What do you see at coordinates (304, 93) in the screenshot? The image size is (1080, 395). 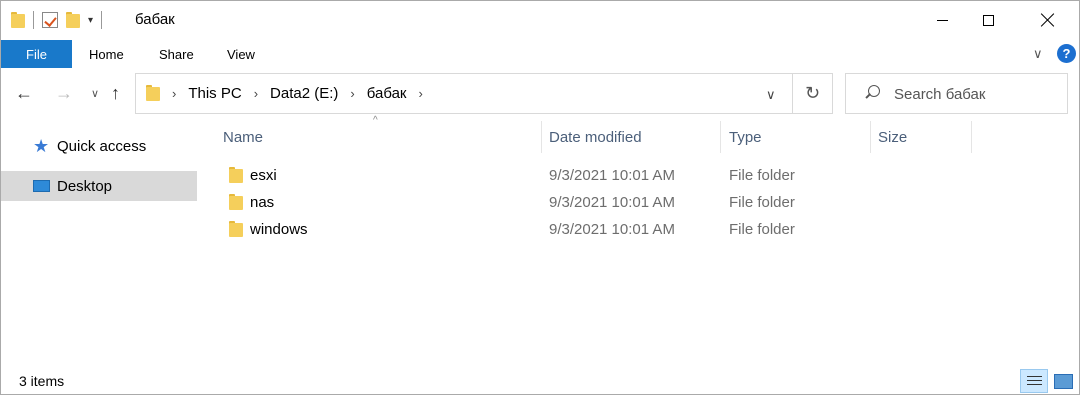 I see `breadcrumb-data2: Data2 (E:)` at bounding box center [304, 93].